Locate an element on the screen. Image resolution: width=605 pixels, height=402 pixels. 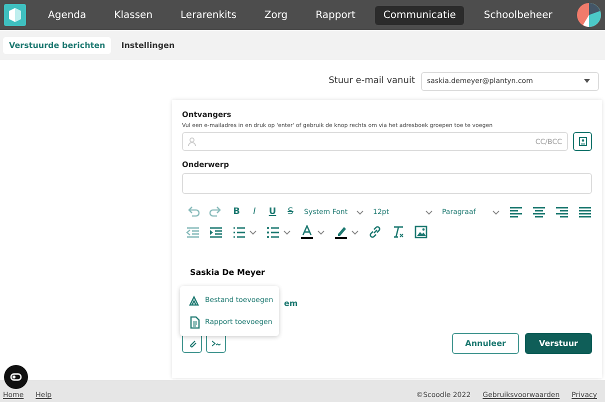
highlighter-icon is located at coordinates (341, 232).